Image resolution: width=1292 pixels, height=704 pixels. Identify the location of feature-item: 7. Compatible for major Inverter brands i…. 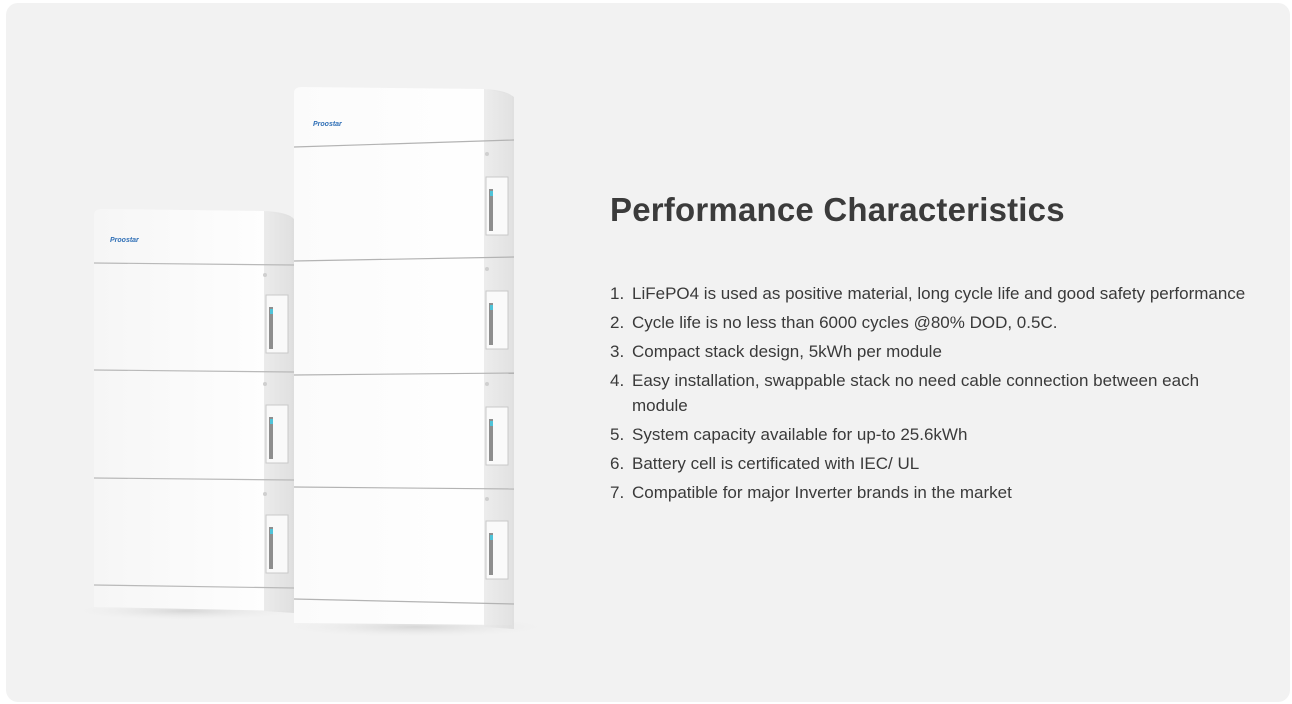
(811, 492).